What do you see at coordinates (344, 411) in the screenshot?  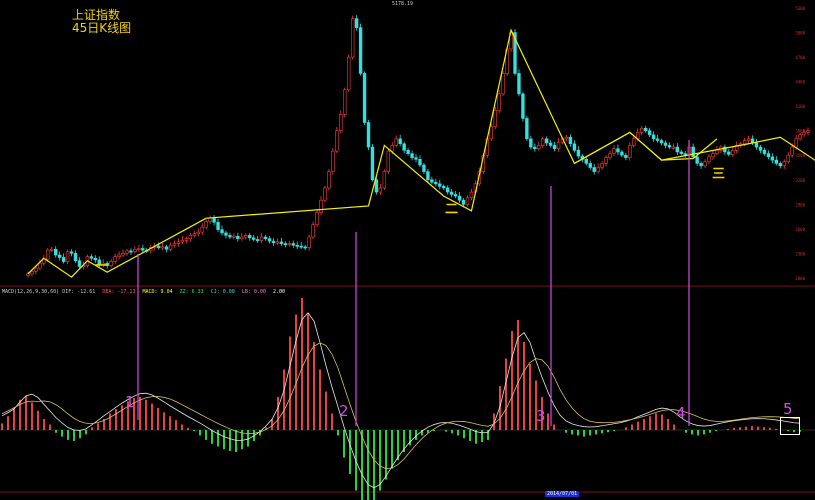 I see `marker-label-2: 2` at bounding box center [344, 411].